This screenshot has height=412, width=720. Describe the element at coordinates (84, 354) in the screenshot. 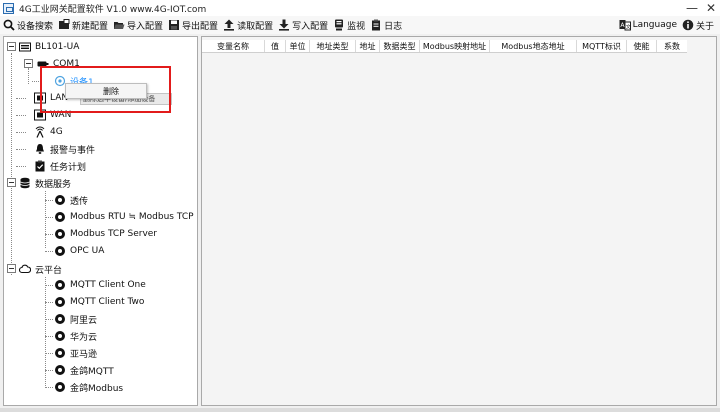

I see `tree-label-amazon: 亚马逊` at that location.